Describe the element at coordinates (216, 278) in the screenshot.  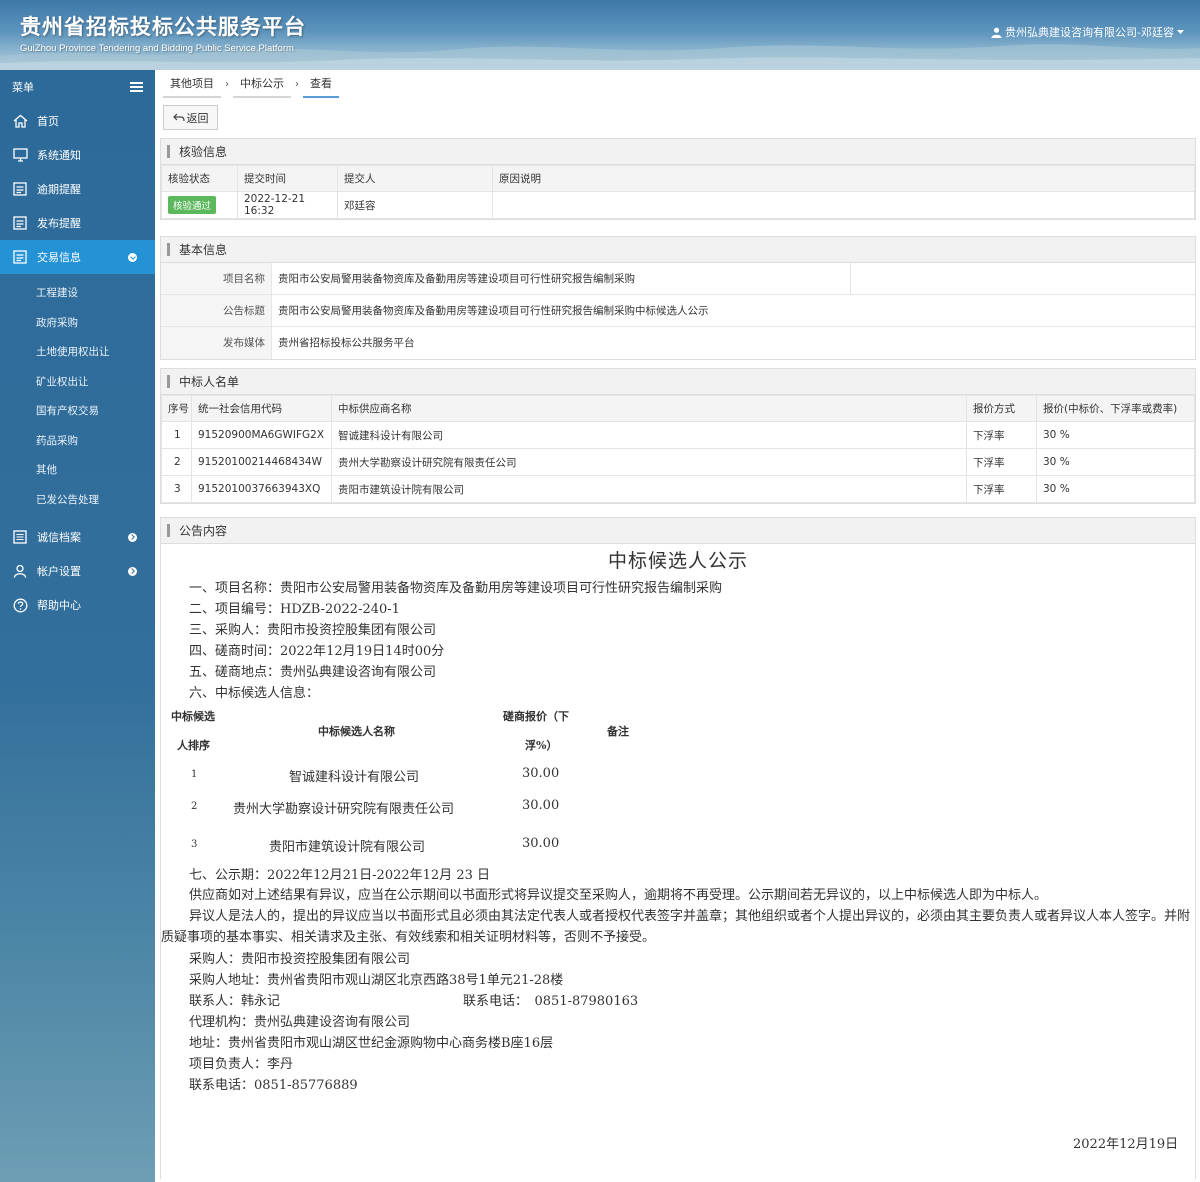
I see `info-label: 项目名称` at that location.